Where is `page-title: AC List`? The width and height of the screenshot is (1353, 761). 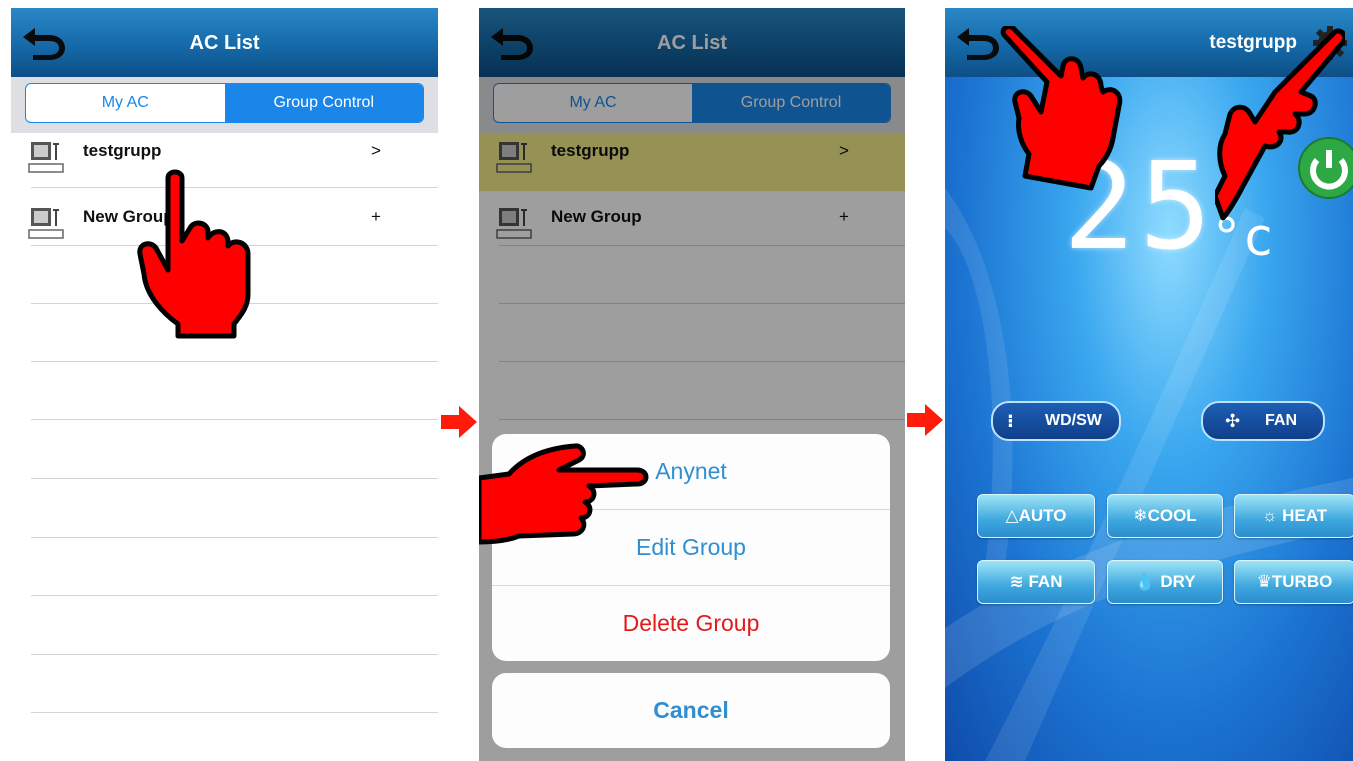
page-title: AC List is located at coordinates (224, 43).